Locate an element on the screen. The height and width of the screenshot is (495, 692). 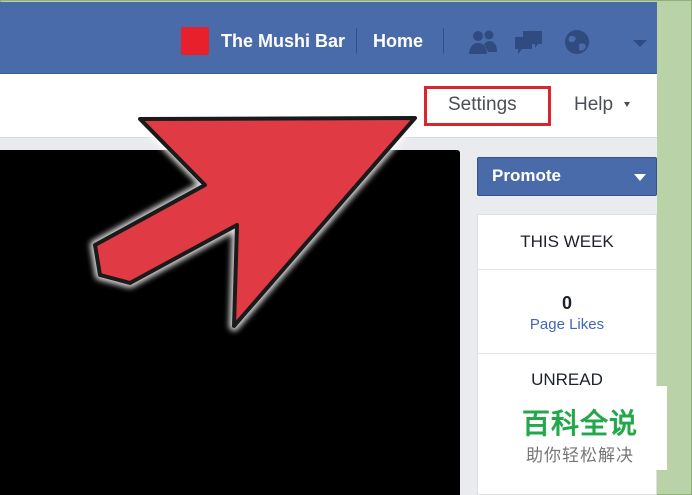
watermark-title: 百科全说 is located at coordinates (579, 423).